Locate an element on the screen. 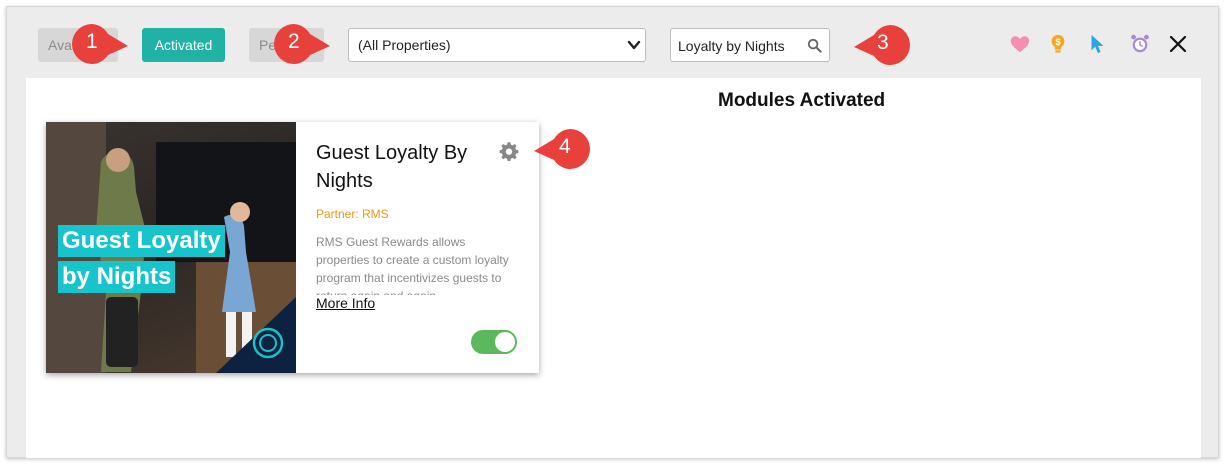 This screenshot has width=1225, height=464. toggle-knob is located at coordinates (505, 342).